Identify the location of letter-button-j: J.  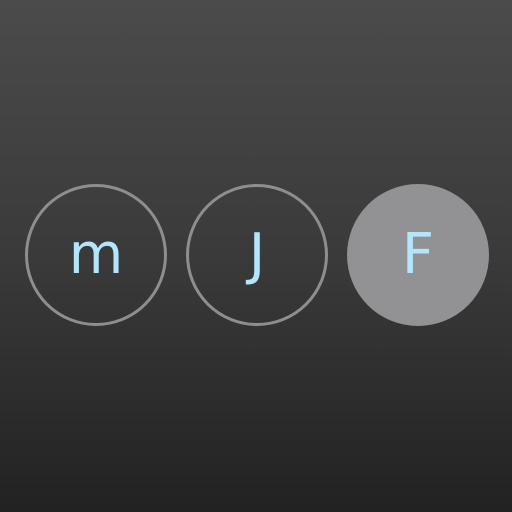
(257, 255).